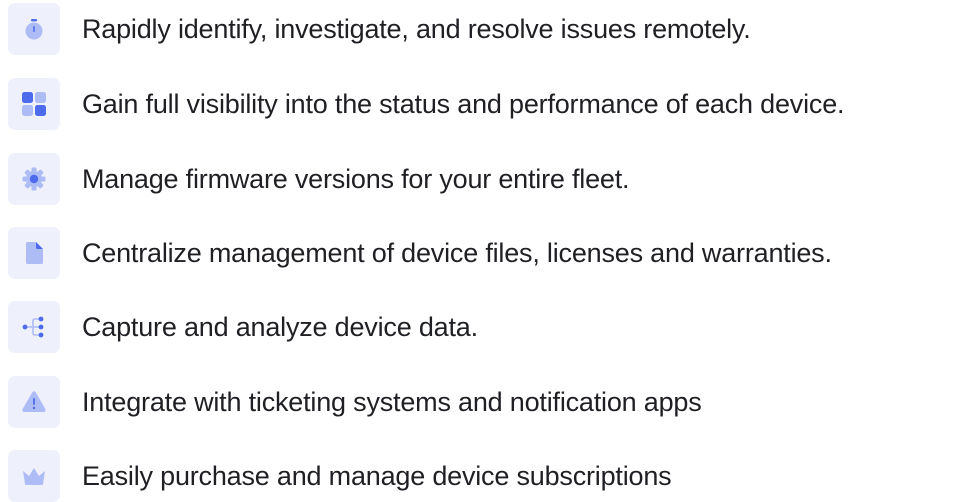  I want to click on data-flow-icon, so click(34, 327).